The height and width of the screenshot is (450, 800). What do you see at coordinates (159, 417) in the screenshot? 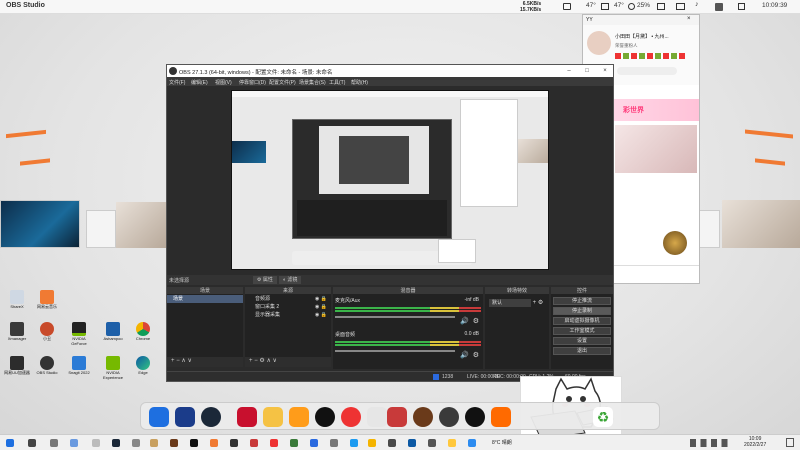
I see `monitor-app-icon` at bounding box center [159, 417].